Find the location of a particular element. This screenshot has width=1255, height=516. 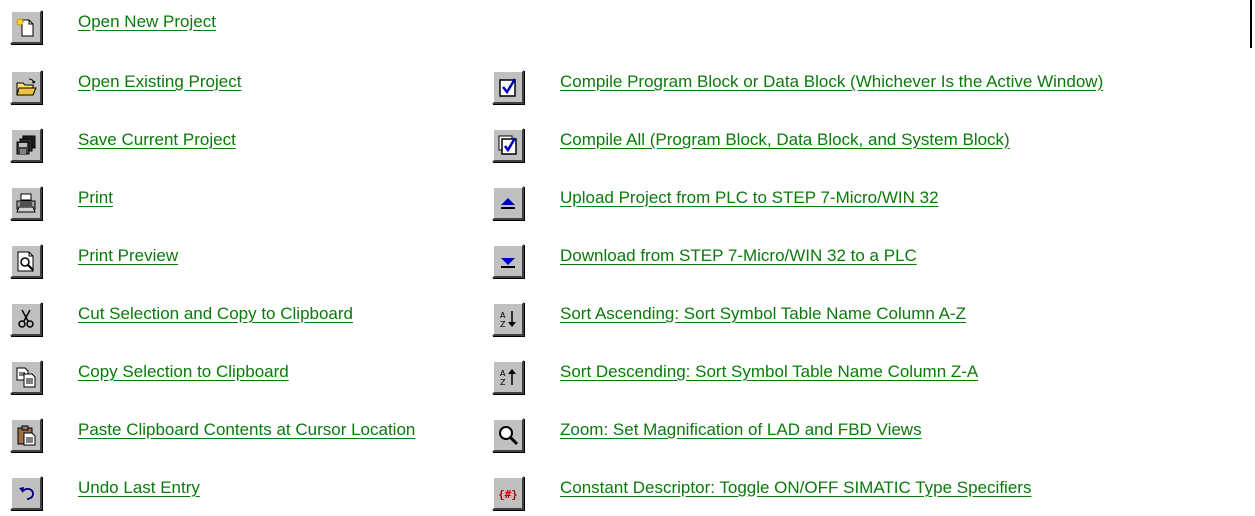

paste-button is located at coordinates (26, 435).